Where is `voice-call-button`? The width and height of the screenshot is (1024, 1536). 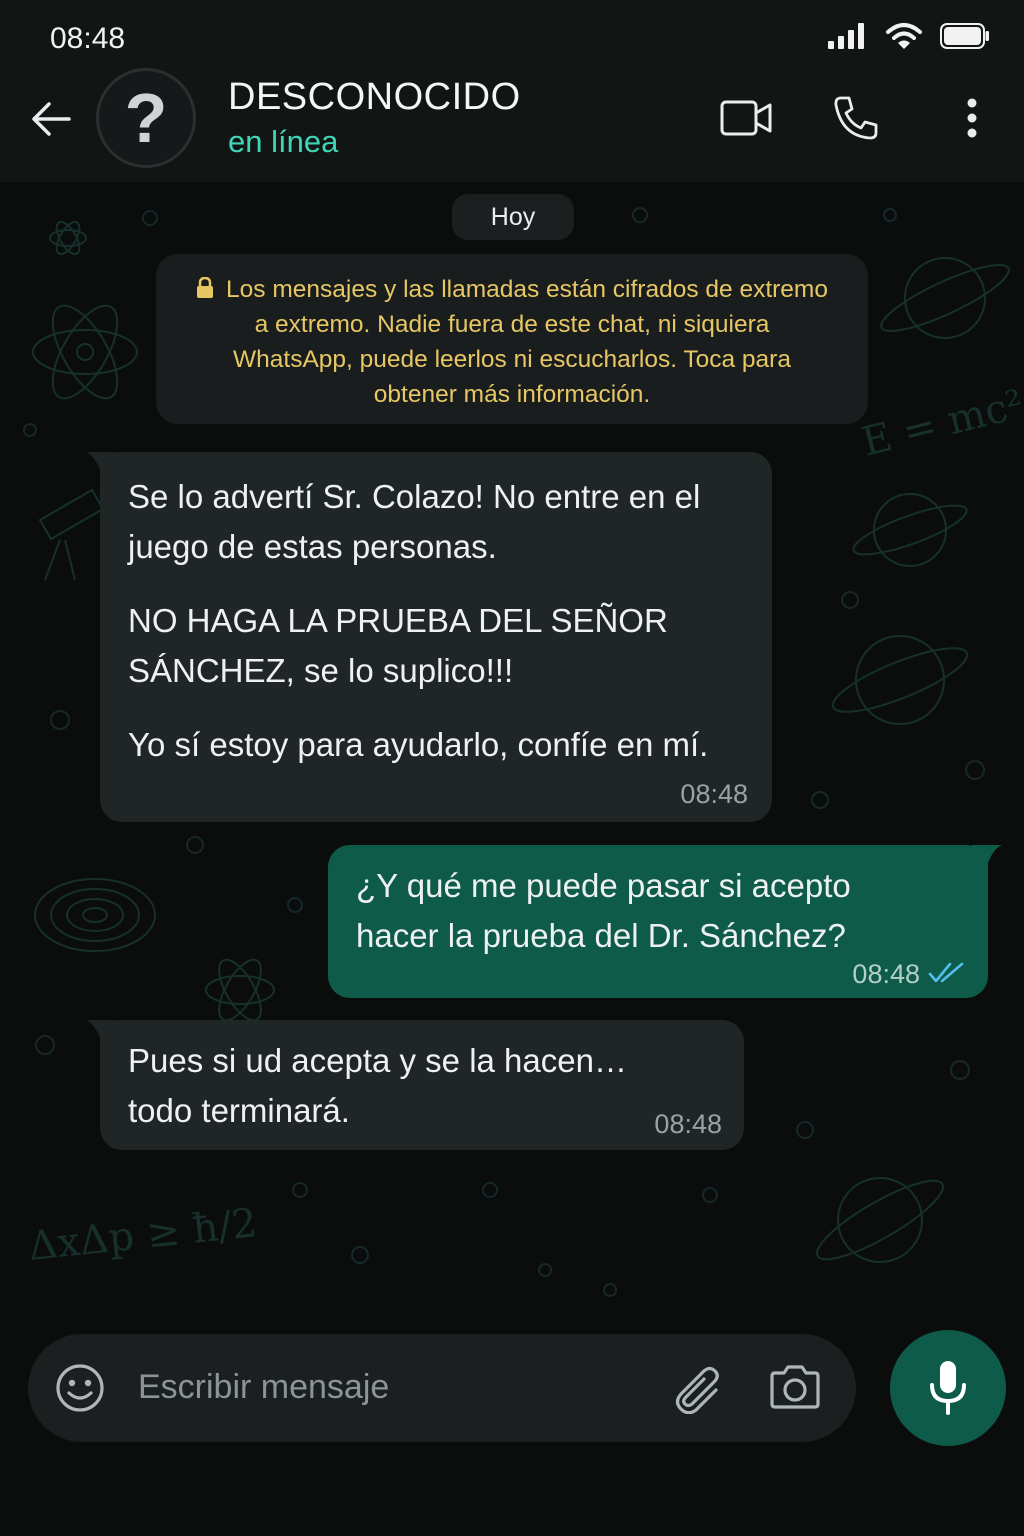 voice-call-button is located at coordinates (855, 118).